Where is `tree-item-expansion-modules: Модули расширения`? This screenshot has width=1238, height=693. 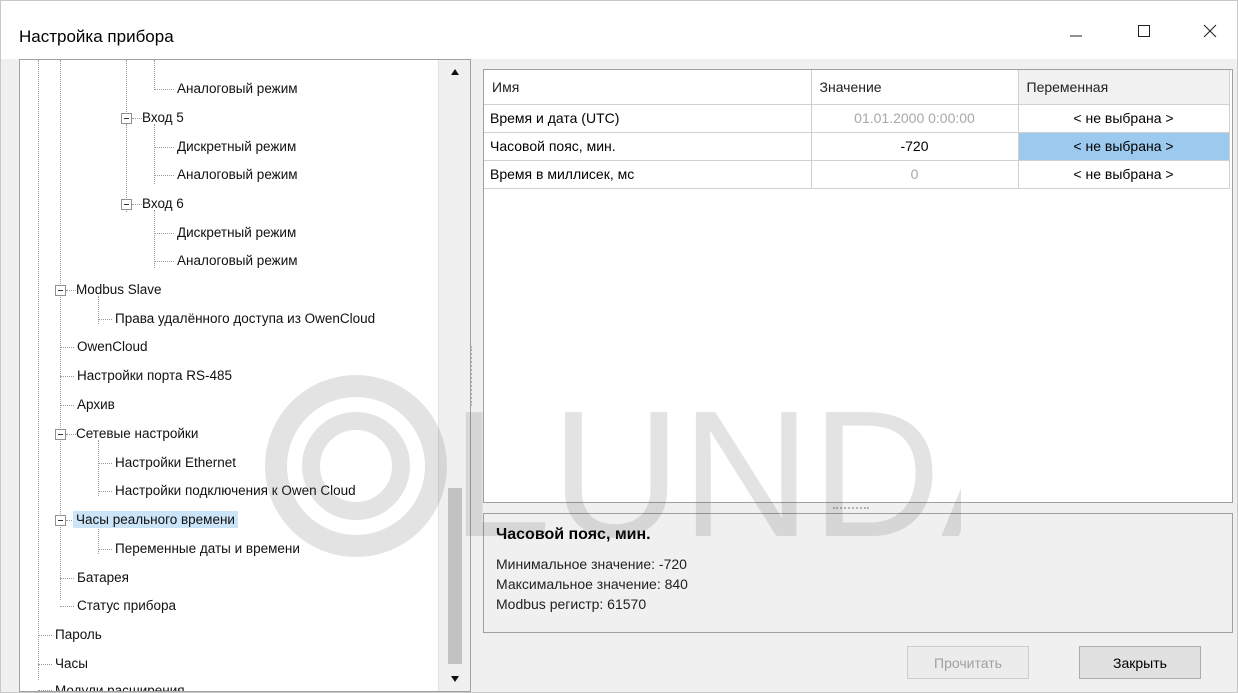
tree-item-expansion-modules: Модули расширения is located at coordinates (120, 684).